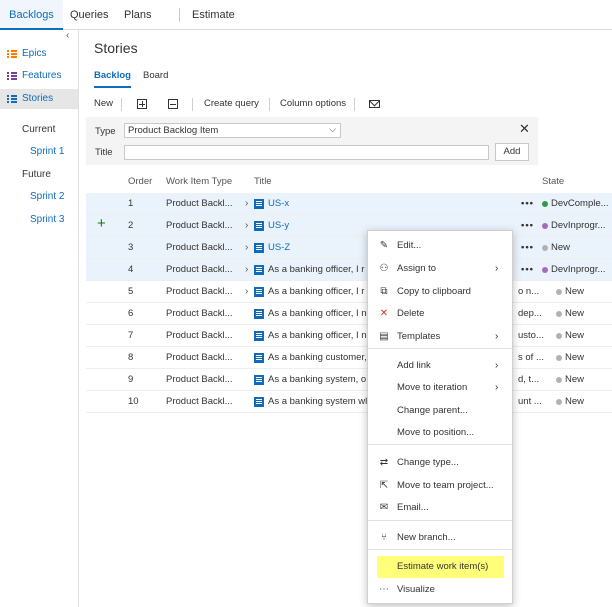  Describe the element at coordinates (39, 54) in the screenshot. I see `sidebar-item-epics: Epics` at that location.